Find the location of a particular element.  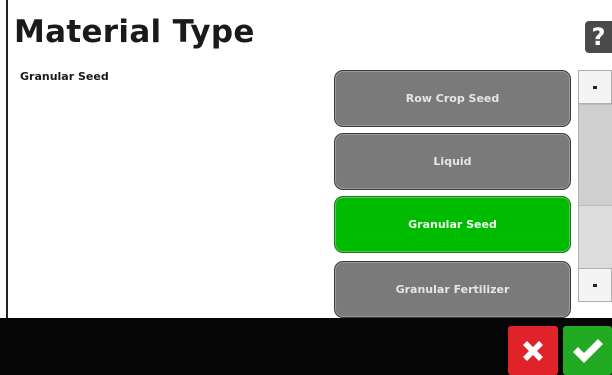

option-label: Row Crop Seed is located at coordinates (452, 98).